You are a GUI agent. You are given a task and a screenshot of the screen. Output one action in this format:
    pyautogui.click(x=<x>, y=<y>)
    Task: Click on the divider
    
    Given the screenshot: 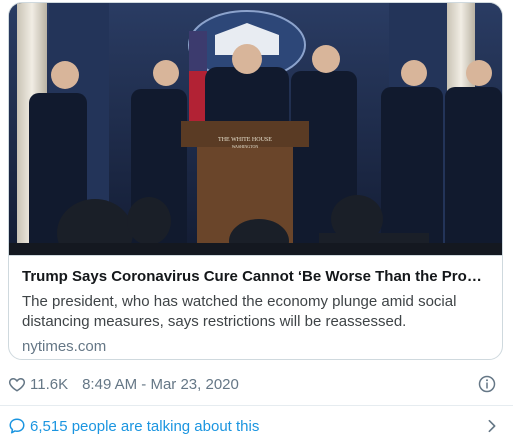 What is the action you would take?
    pyautogui.click(x=256, y=405)
    